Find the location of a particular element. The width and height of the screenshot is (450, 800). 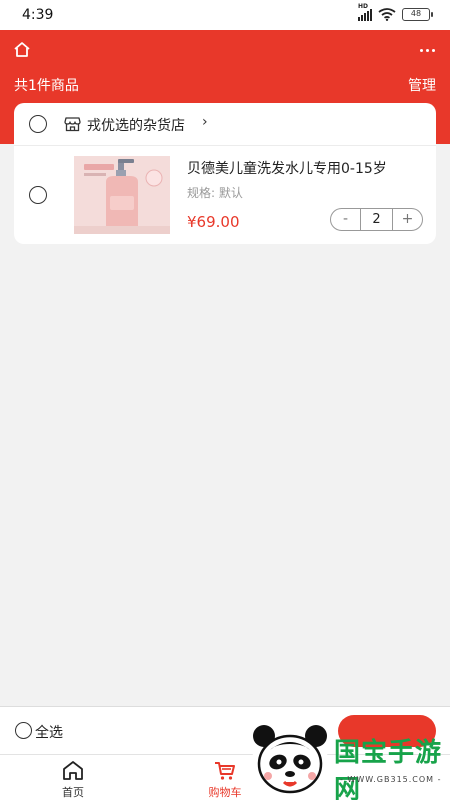

shampoo-bottle-image is located at coordinates (122, 195).